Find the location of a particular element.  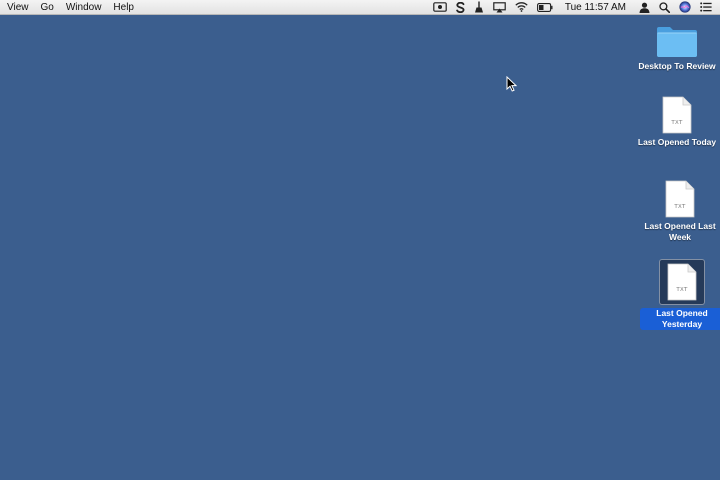

battery-icon is located at coordinates (544, 7).